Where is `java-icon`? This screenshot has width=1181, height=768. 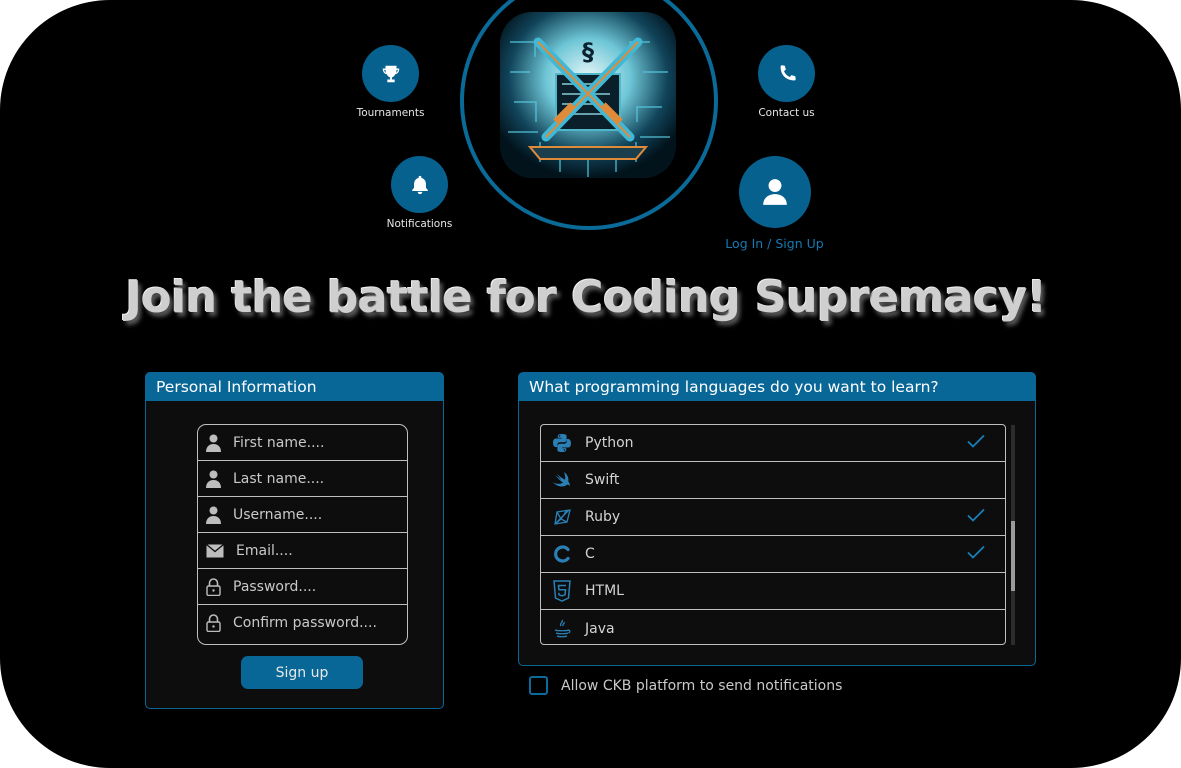
java-icon is located at coordinates (562, 629).